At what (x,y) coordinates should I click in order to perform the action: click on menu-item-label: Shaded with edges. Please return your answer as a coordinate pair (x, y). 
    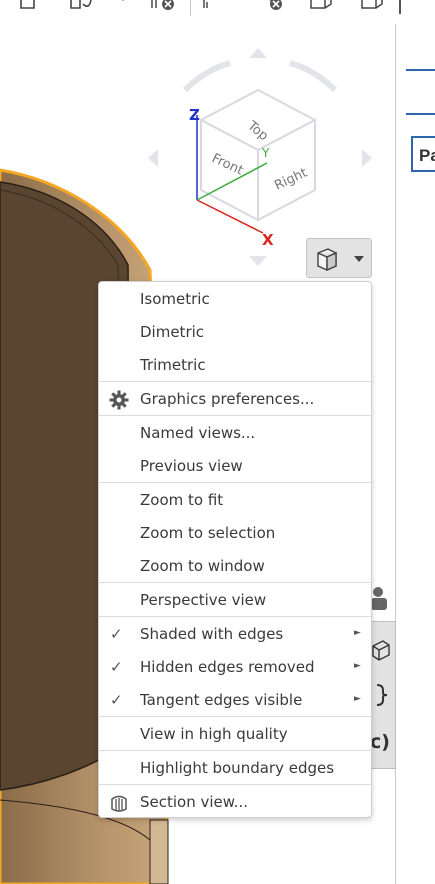
    Looking at the image, I should click on (212, 634).